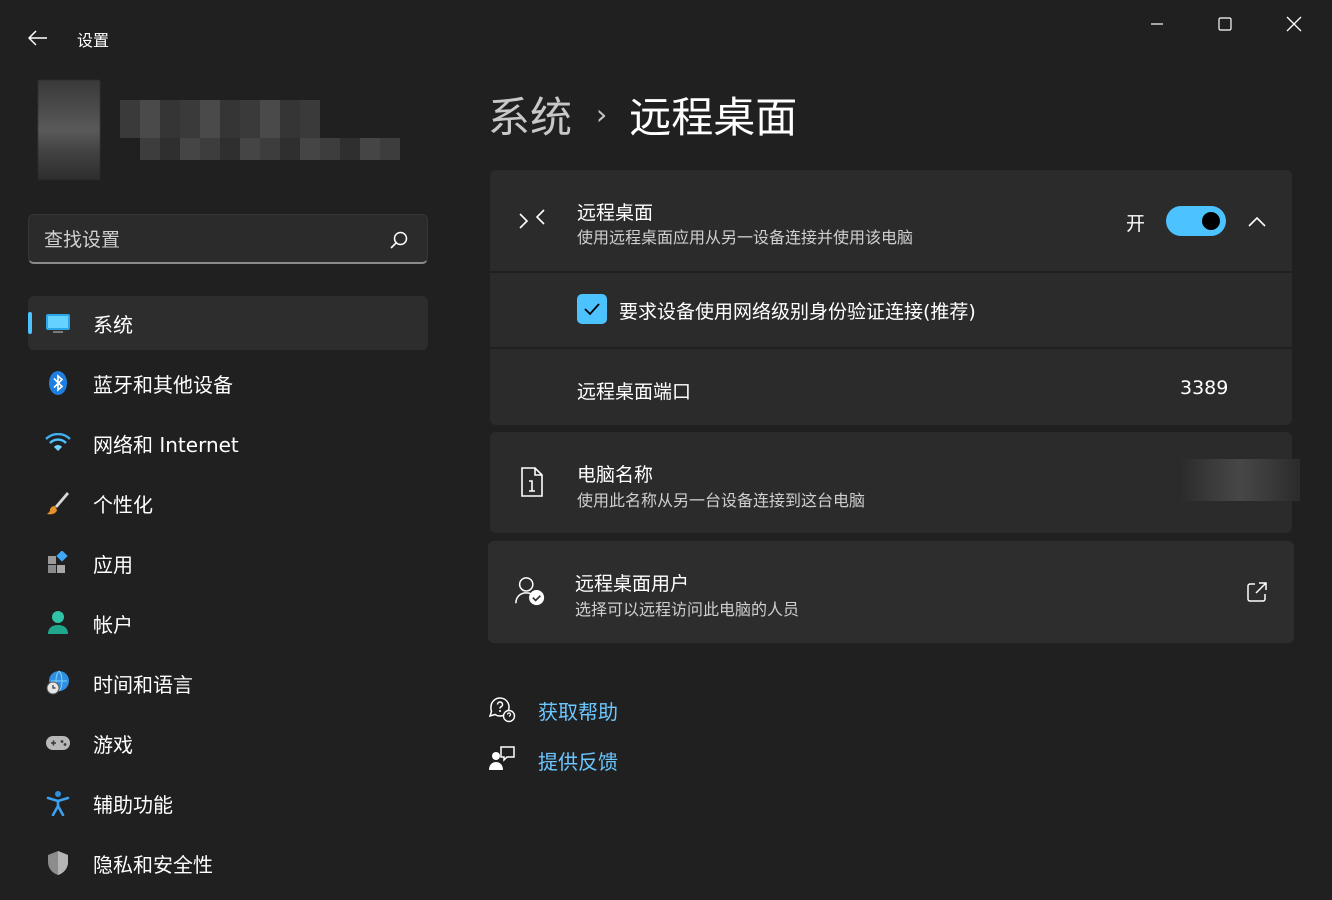  I want to click on accessibility-icon, so click(58, 803).